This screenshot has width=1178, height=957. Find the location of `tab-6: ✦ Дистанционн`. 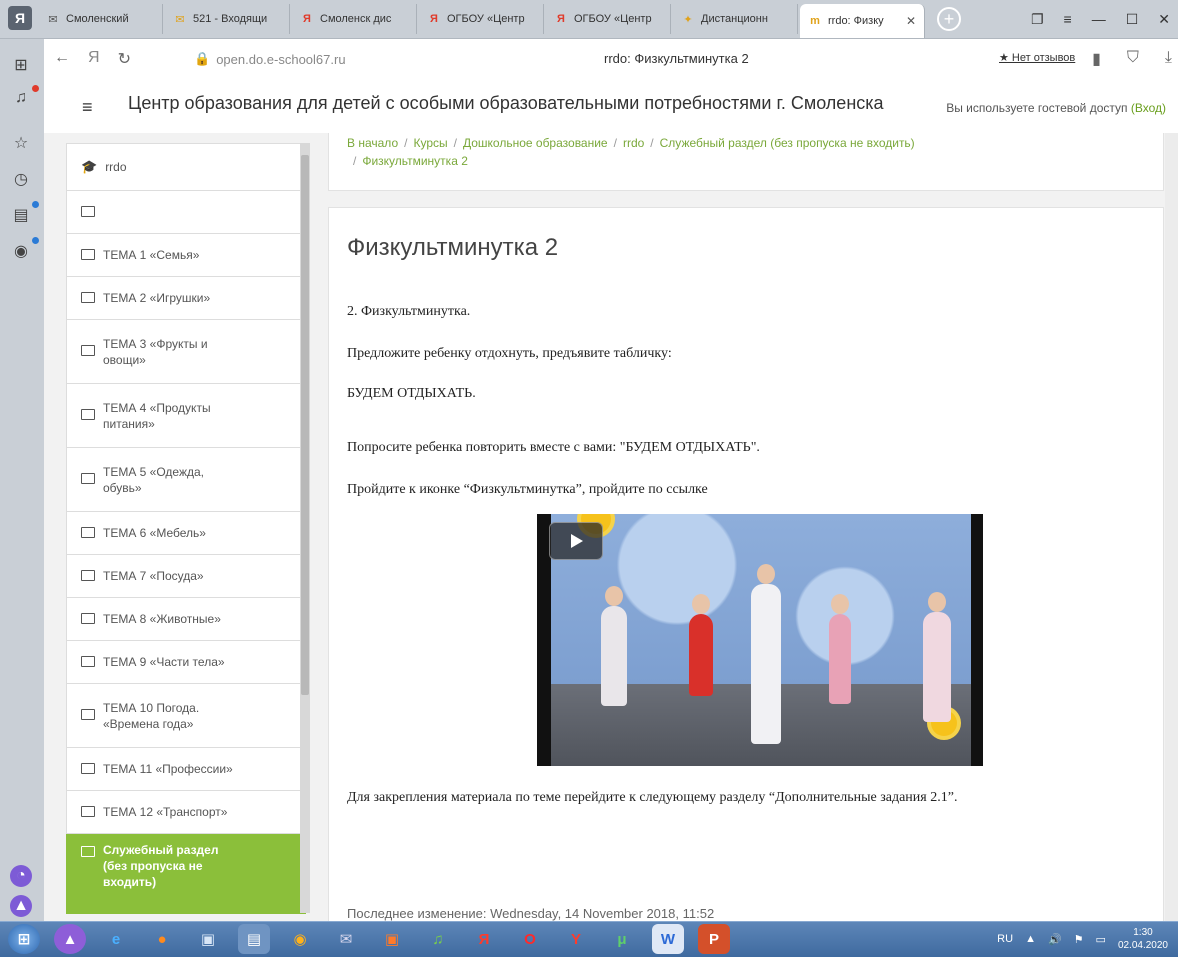

tab-6: ✦ Дистанционн is located at coordinates (735, 19).